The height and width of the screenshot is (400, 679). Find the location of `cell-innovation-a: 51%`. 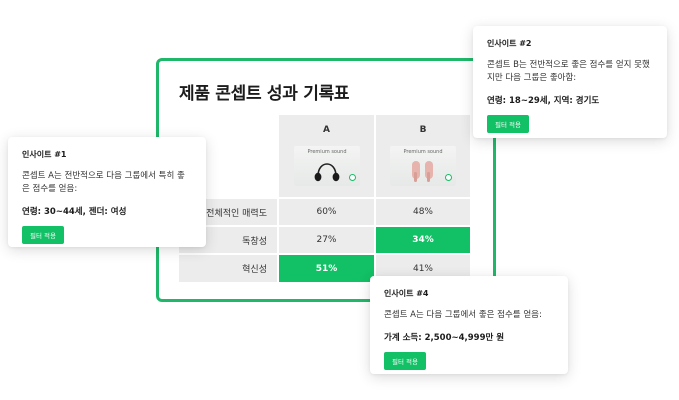

cell-innovation-a: 51% is located at coordinates (326, 268).